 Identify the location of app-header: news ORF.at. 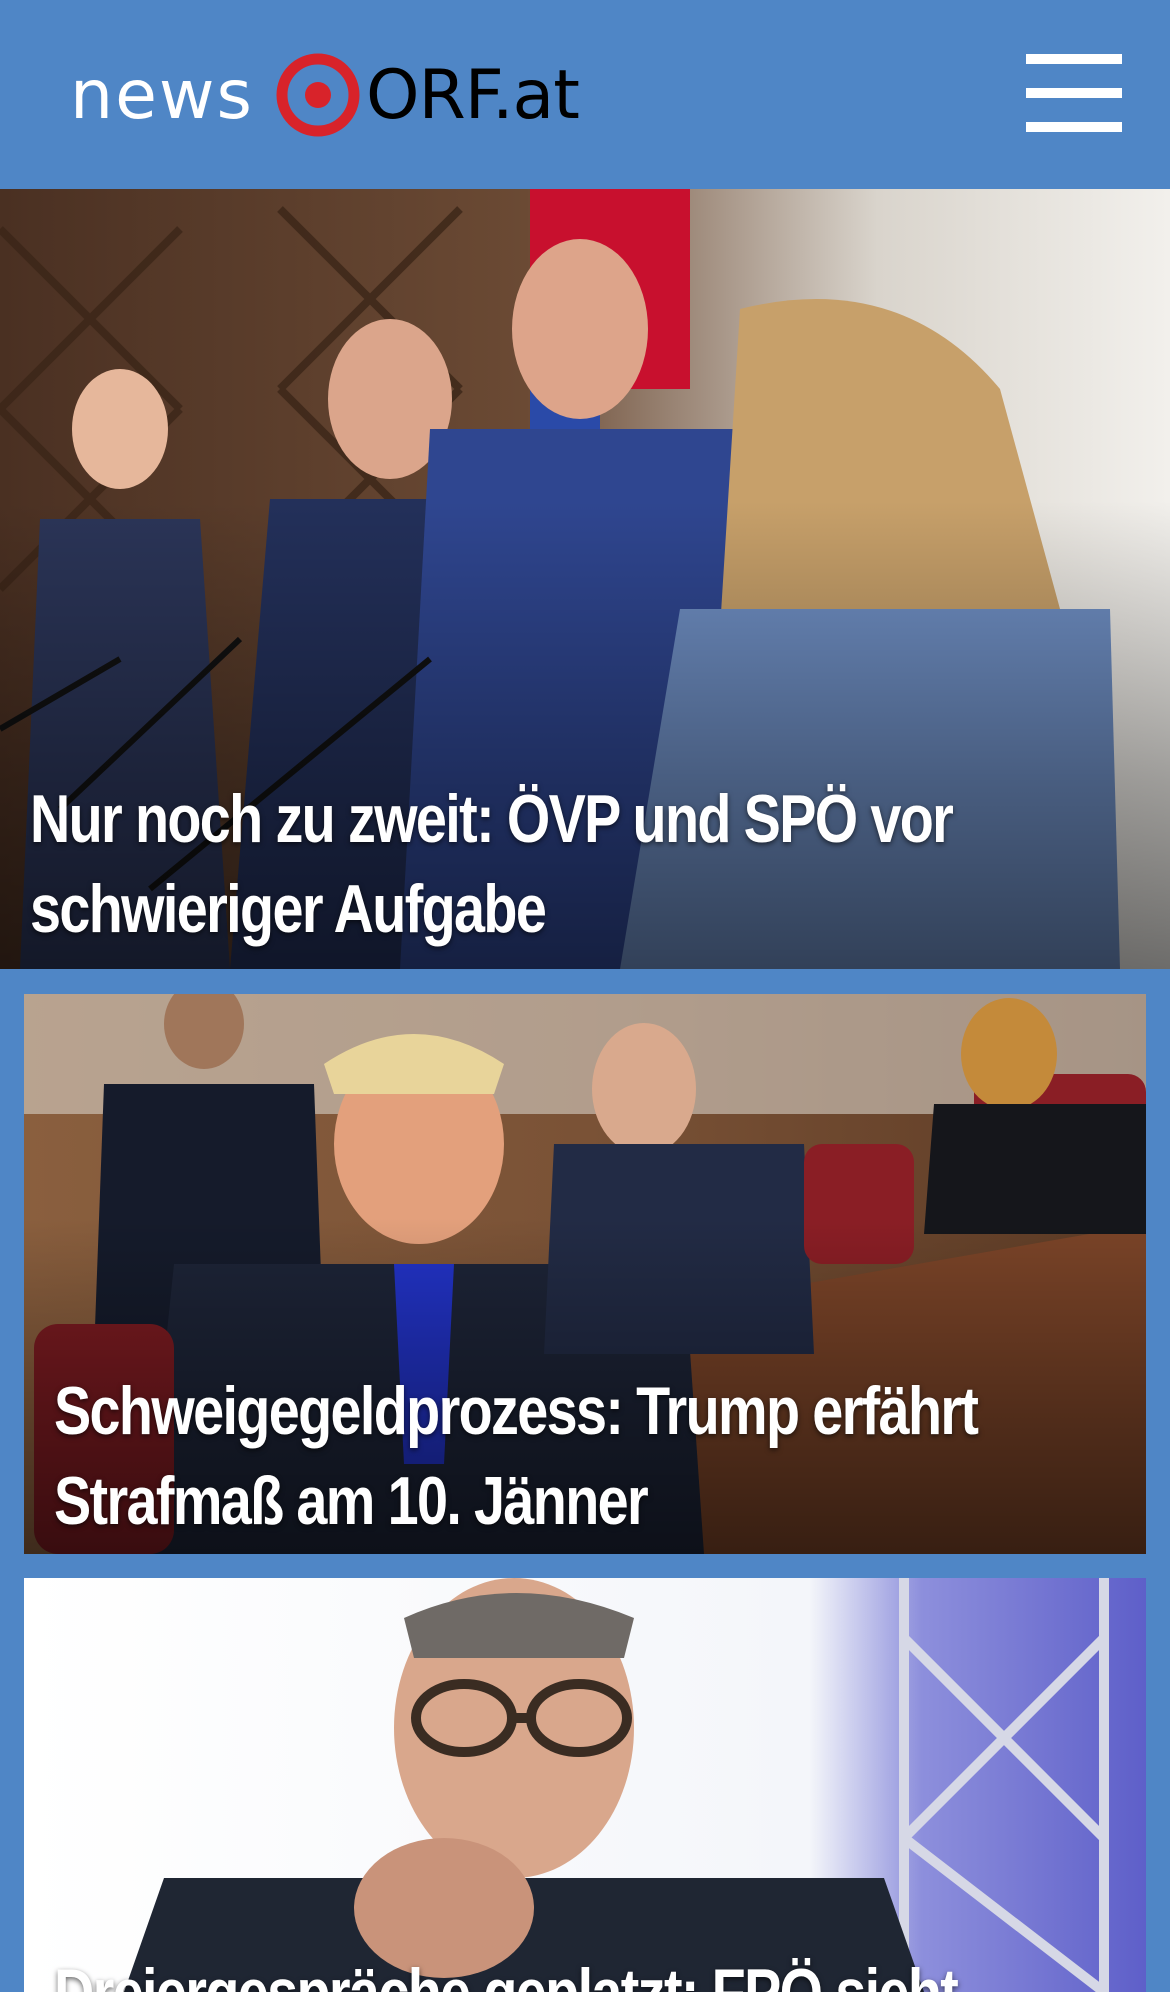
(585, 94).